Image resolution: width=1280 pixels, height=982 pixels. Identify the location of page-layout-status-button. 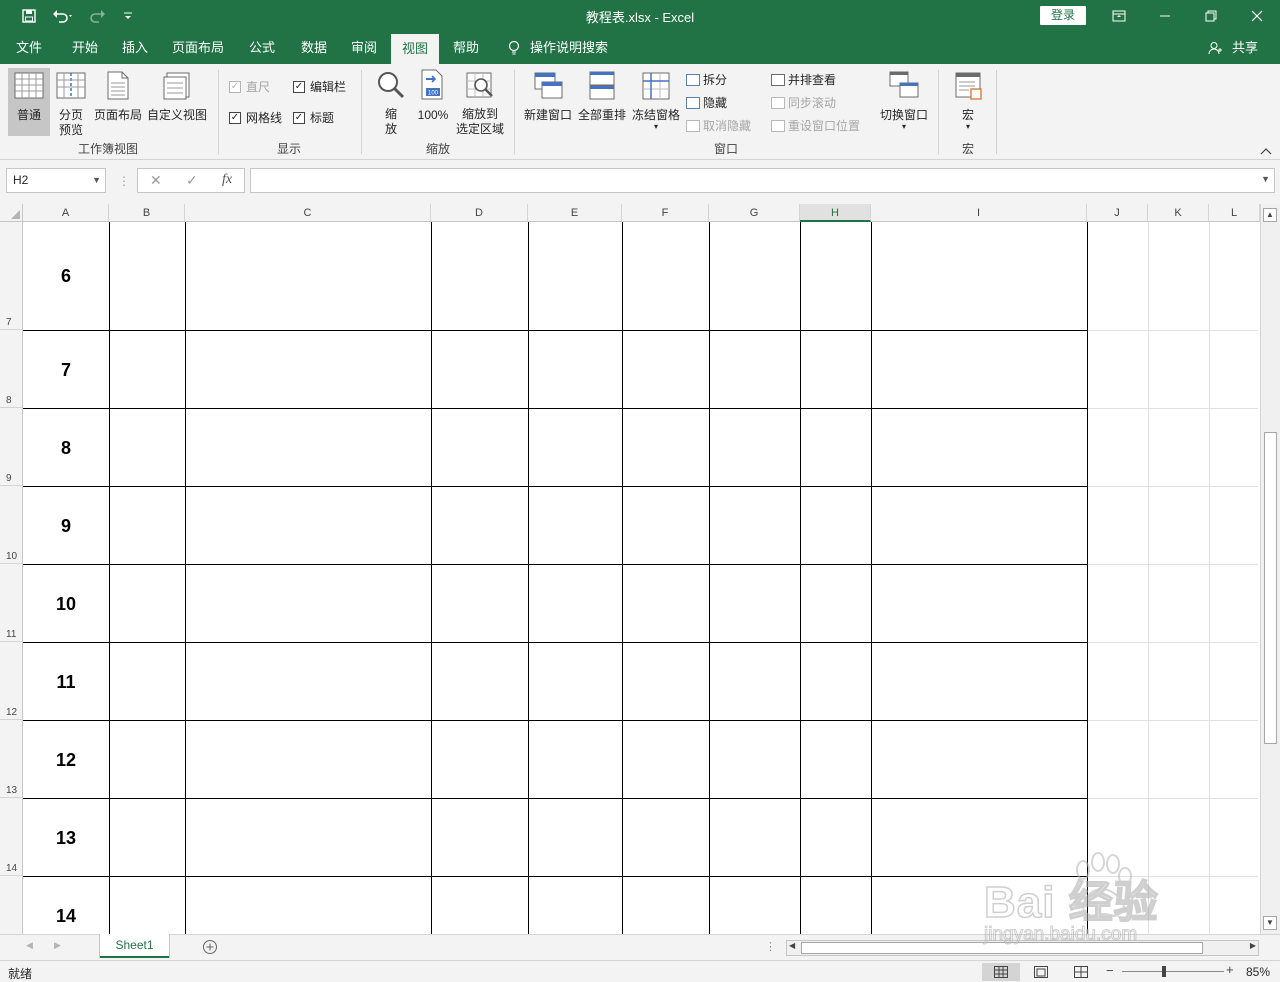
(1041, 972).